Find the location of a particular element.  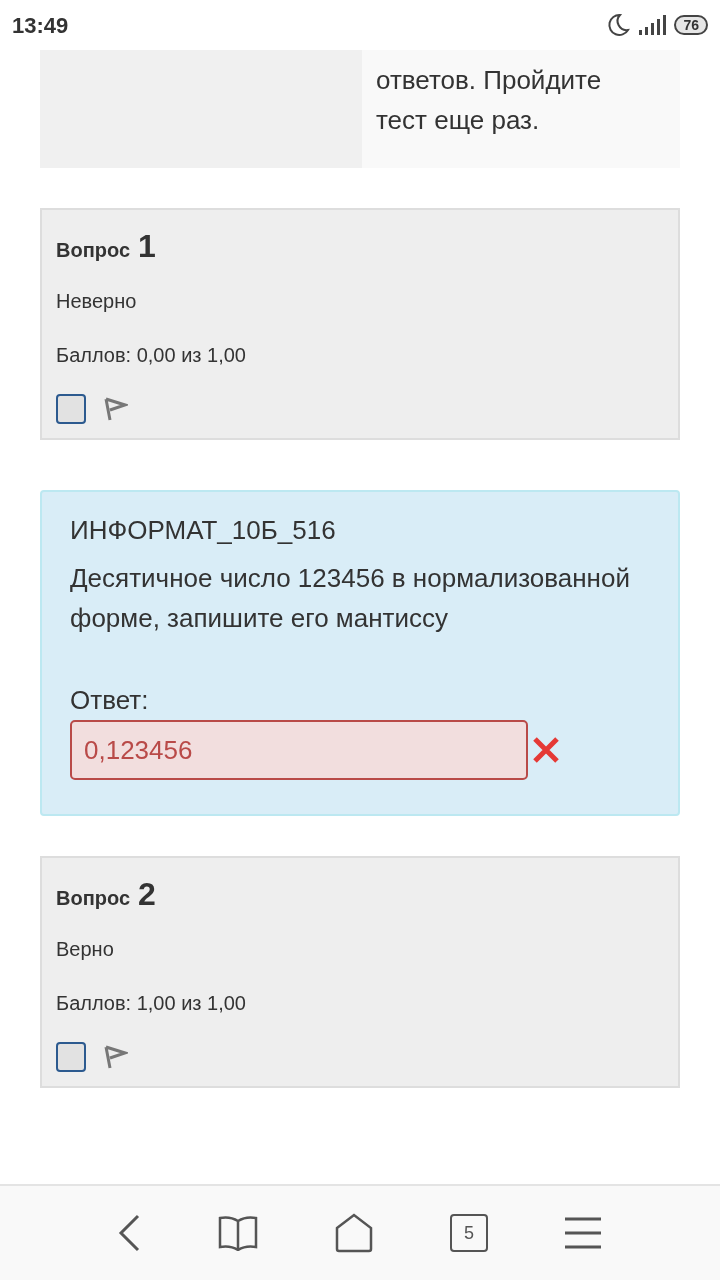

question-text: Десятичное число 123456 в нормализованной форме, запишите его мантиссу is located at coordinates (350, 598).